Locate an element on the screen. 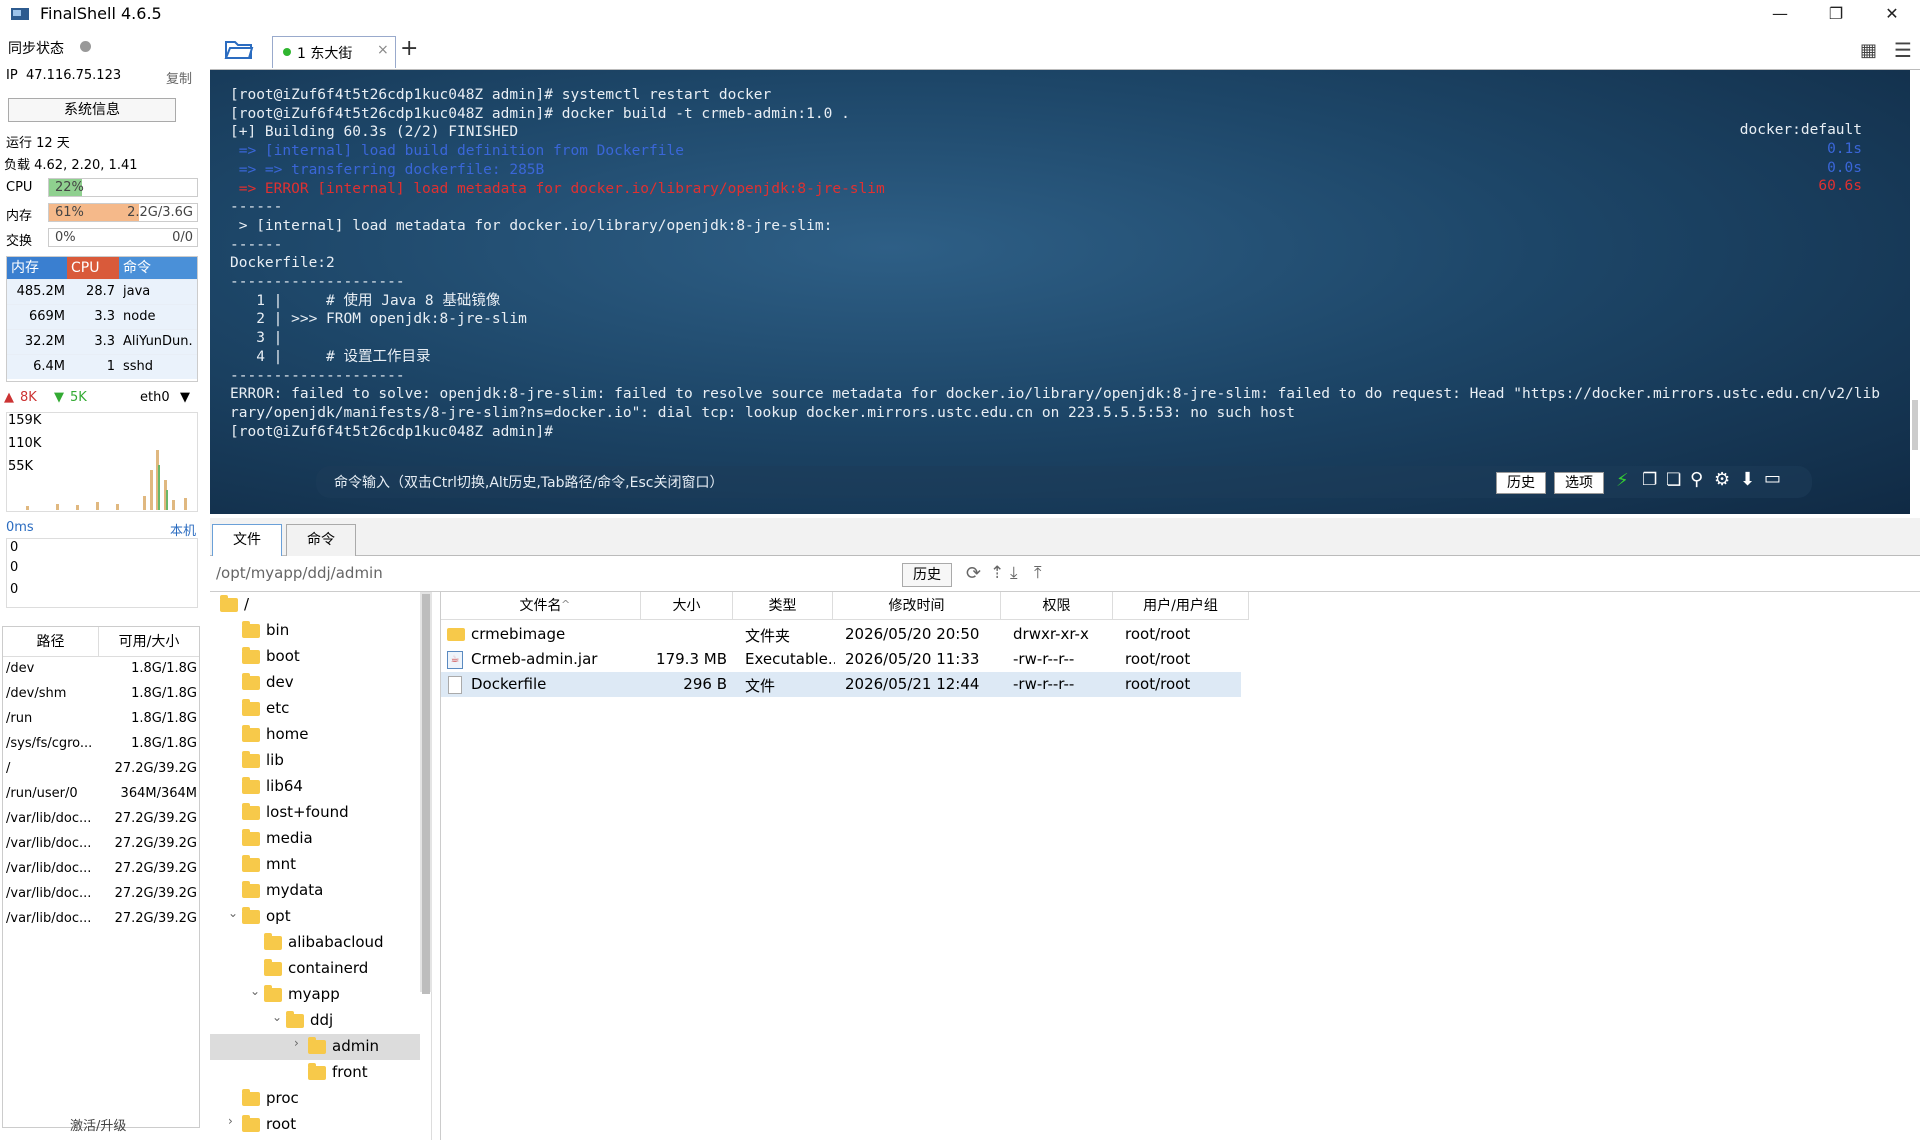  file-header-owner: 用户/用户组 is located at coordinates (1181, 606).